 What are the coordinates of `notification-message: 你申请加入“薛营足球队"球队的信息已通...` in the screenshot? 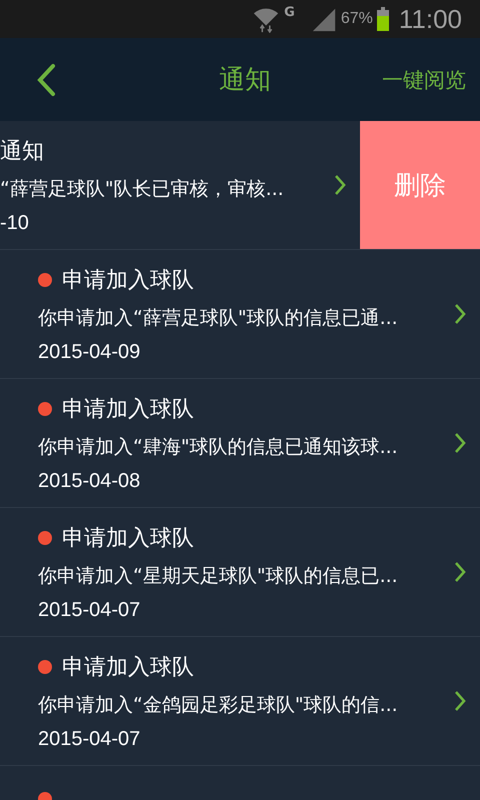 It's located at (218, 318).